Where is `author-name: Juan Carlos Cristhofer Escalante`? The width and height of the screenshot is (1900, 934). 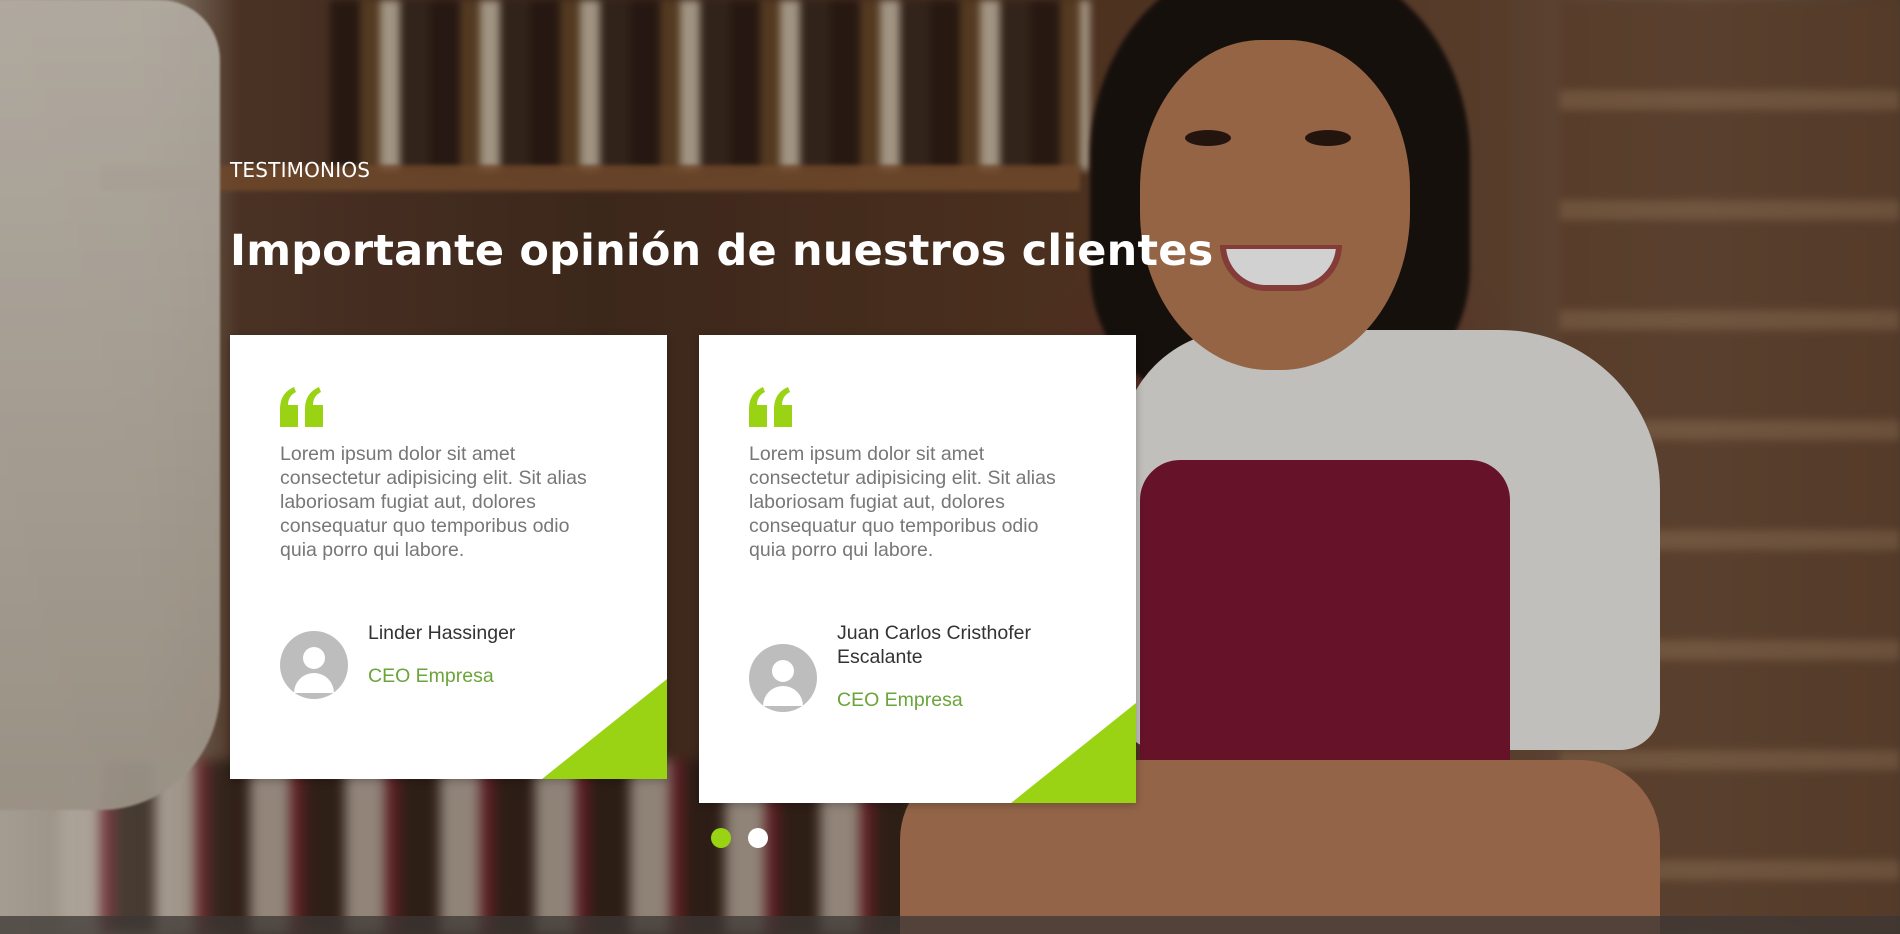
author-name: Juan Carlos Cristhofer Escalante is located at coordinates (934, 645).